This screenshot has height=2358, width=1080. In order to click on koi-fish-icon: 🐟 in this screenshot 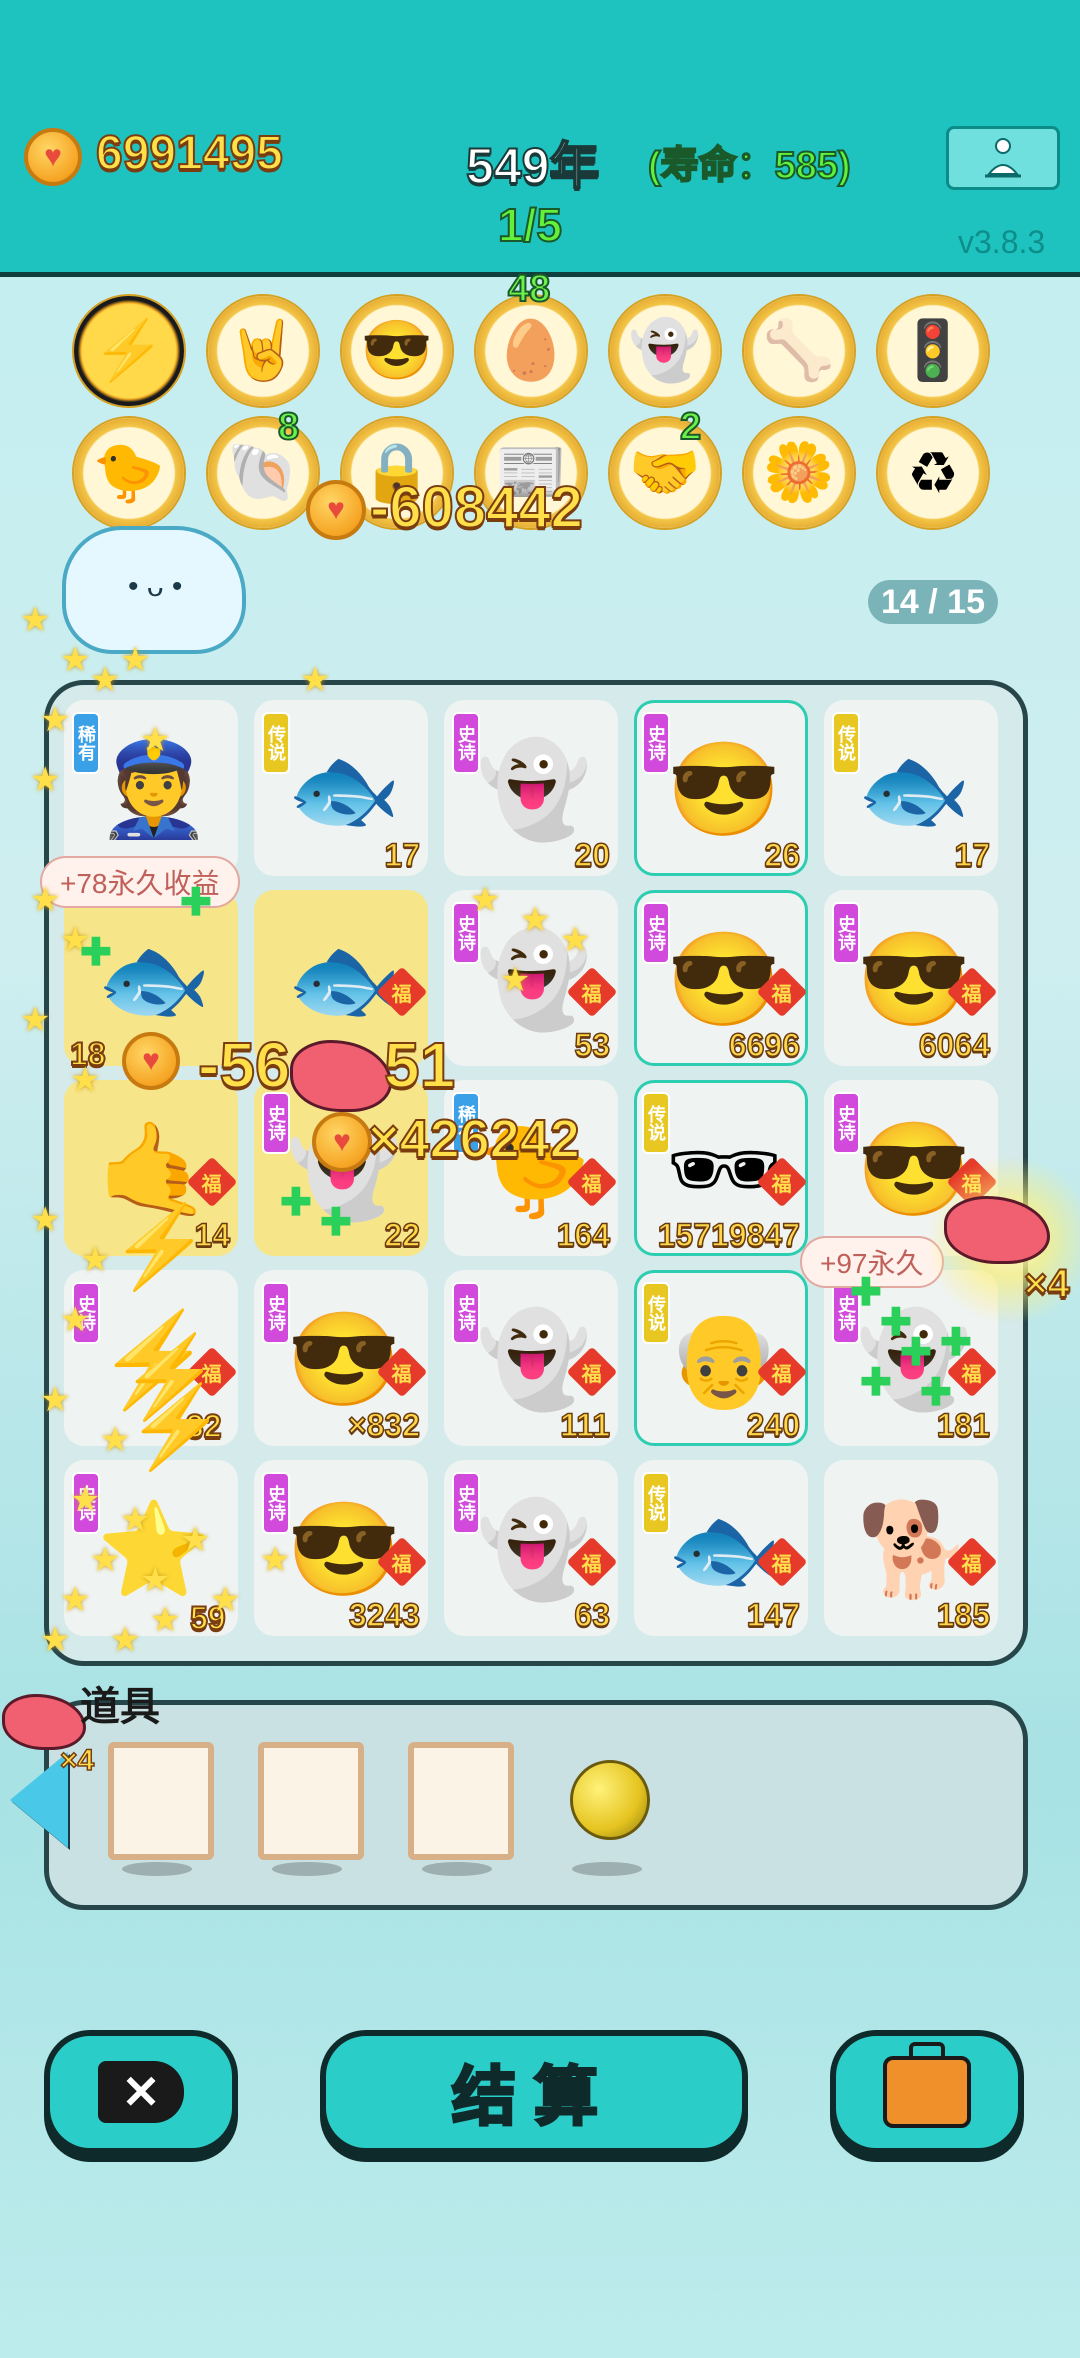, I will do `click(344, 789)`.